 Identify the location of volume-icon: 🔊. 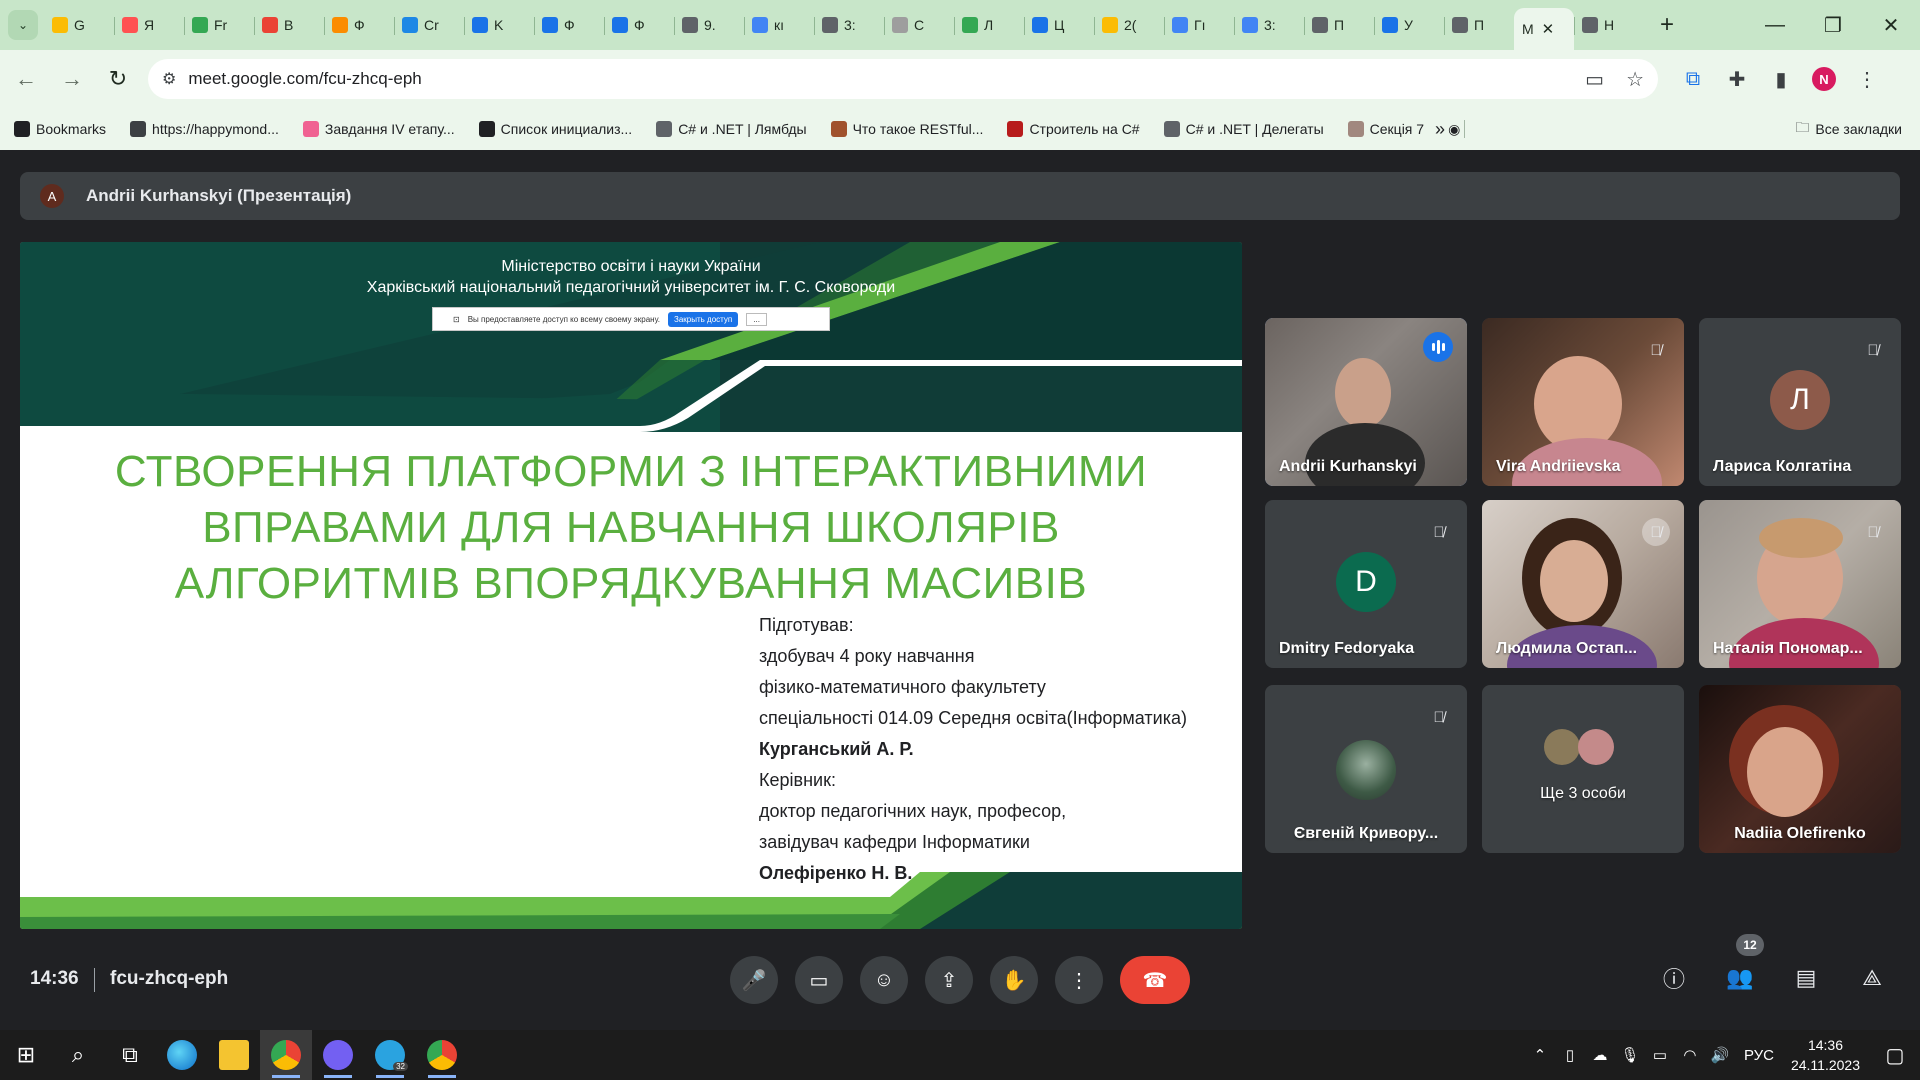
(1720, 1055).